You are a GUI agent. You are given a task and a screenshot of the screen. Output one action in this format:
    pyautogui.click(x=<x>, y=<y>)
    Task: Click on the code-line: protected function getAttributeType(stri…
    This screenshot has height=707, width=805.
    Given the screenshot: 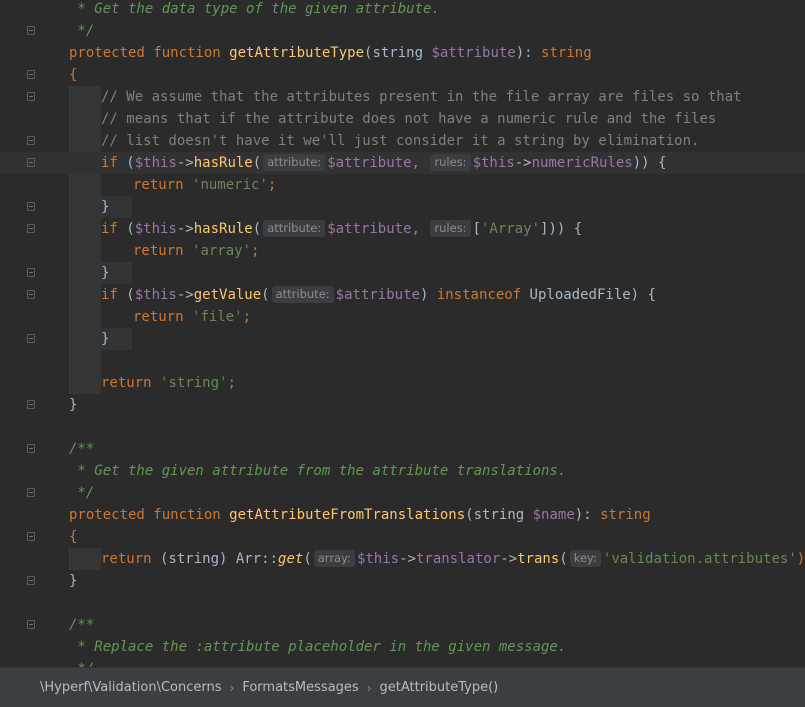 What is the action you would take?
    pyautogui.click(x=402, y=53)
    